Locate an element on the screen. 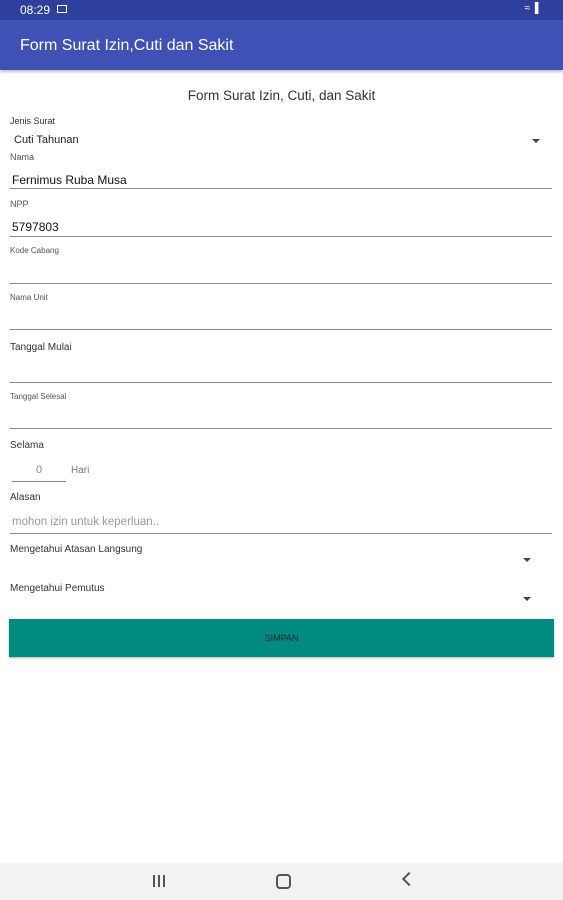 Image resolution: width=563 pixels, height=900 pixels. kode-cabang-label: Kode Cabang is located at coordinates (34, 250).